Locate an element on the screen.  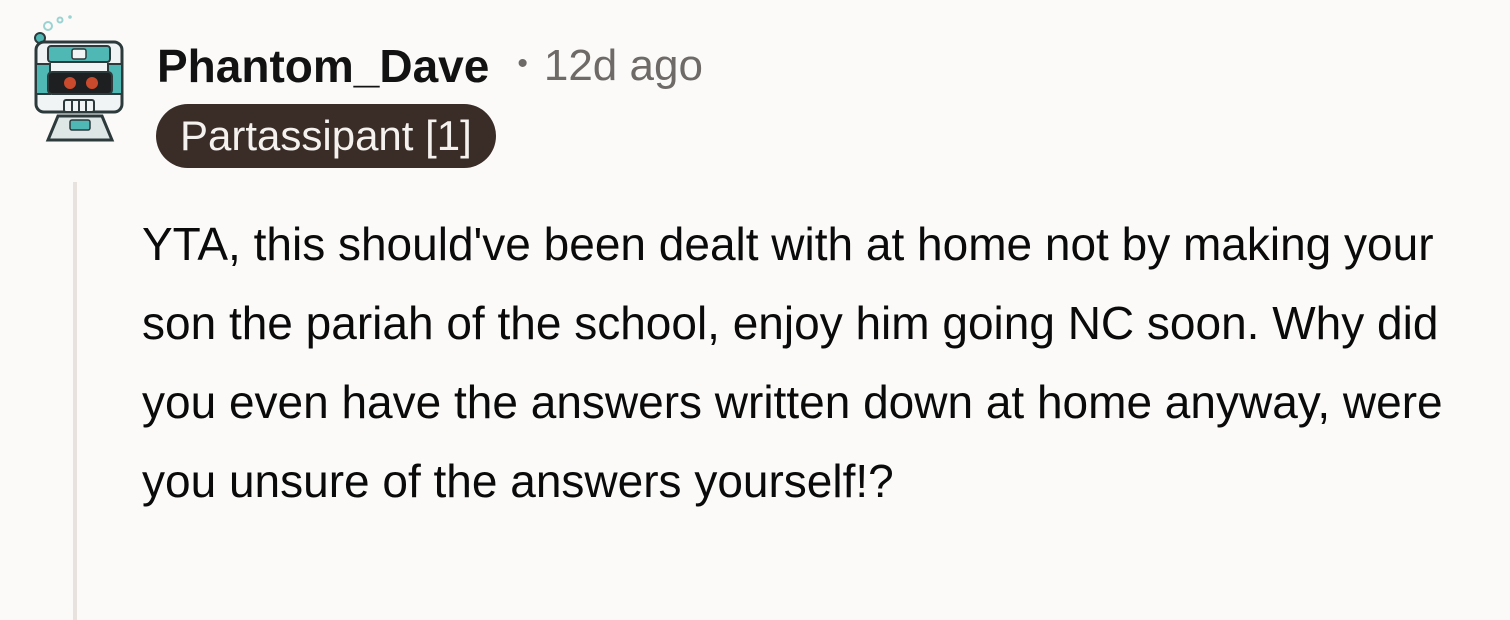
username-link: Phantom_Dave is located at coordinates (323, 66).